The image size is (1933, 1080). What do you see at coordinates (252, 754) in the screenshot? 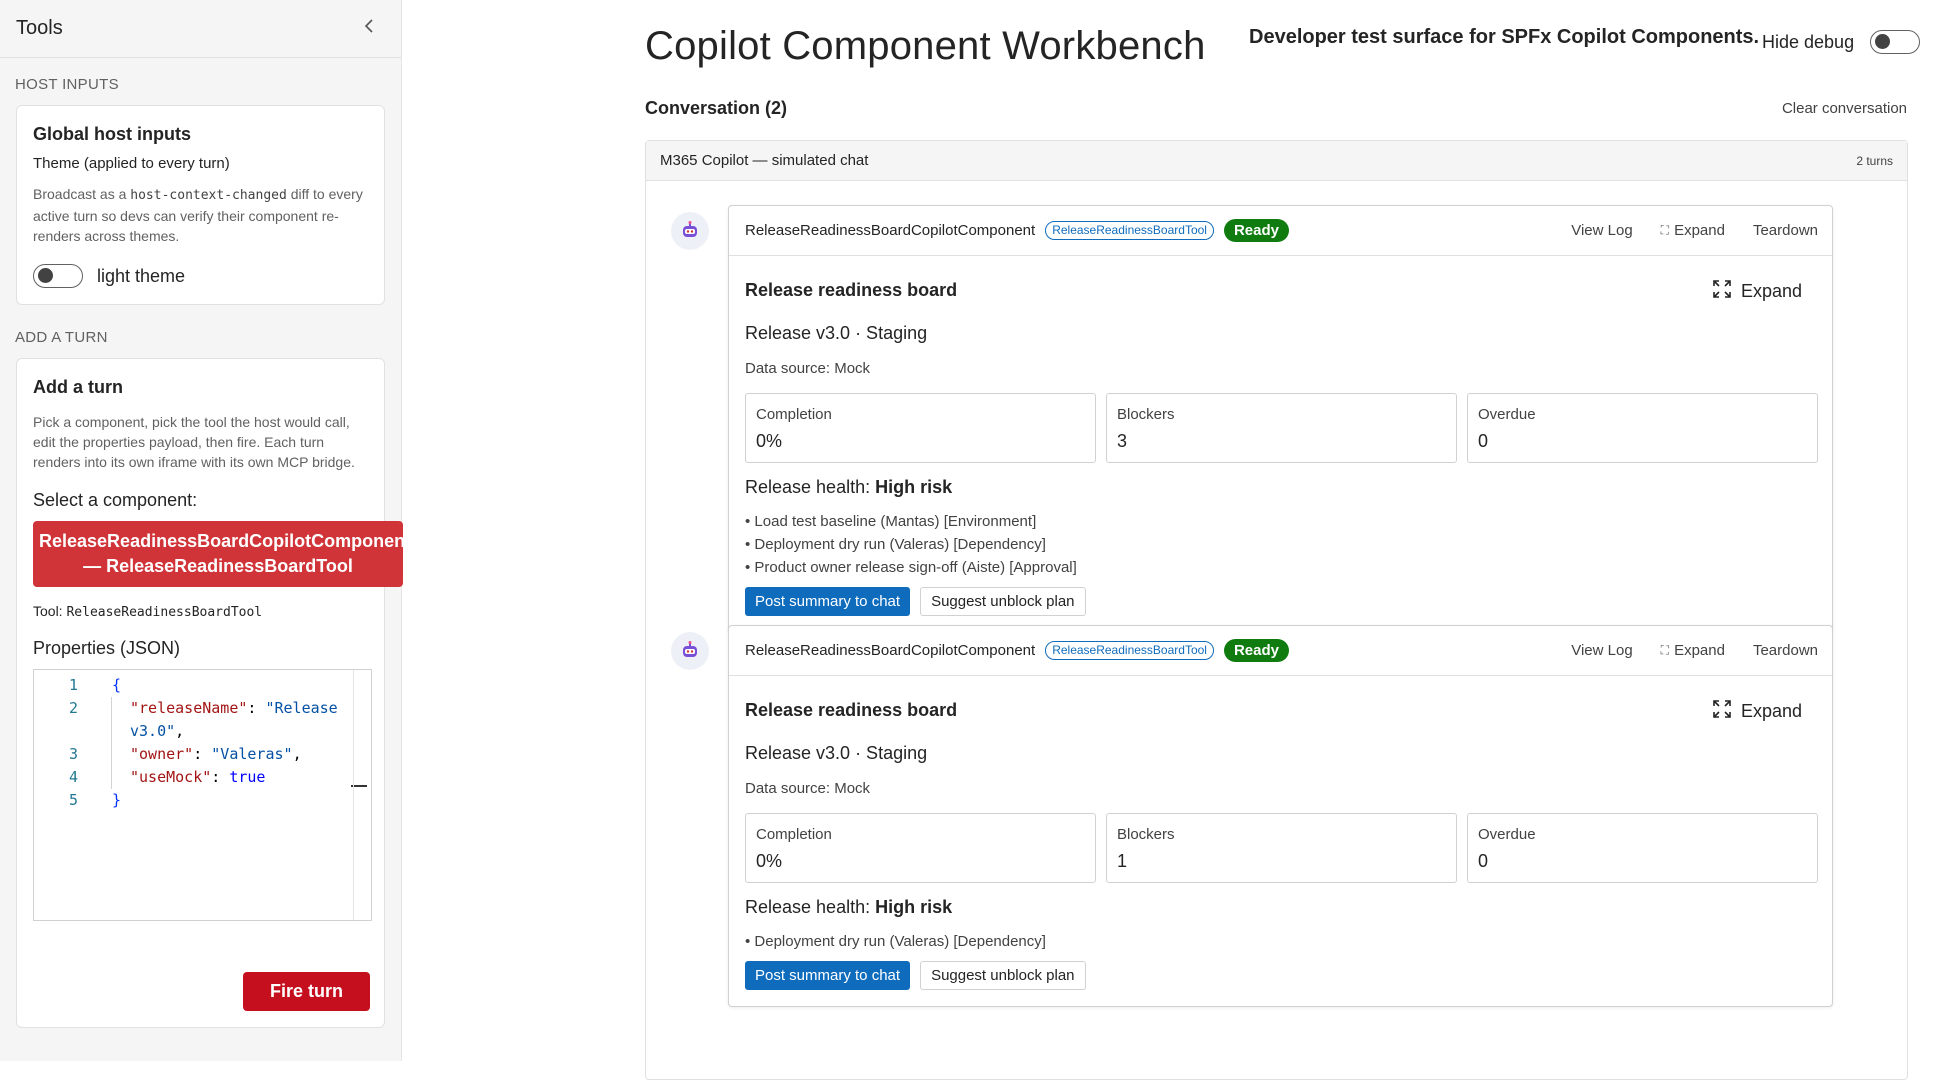
I see `json-value-owner: "Valeras"` at bounding box center [252, 754].